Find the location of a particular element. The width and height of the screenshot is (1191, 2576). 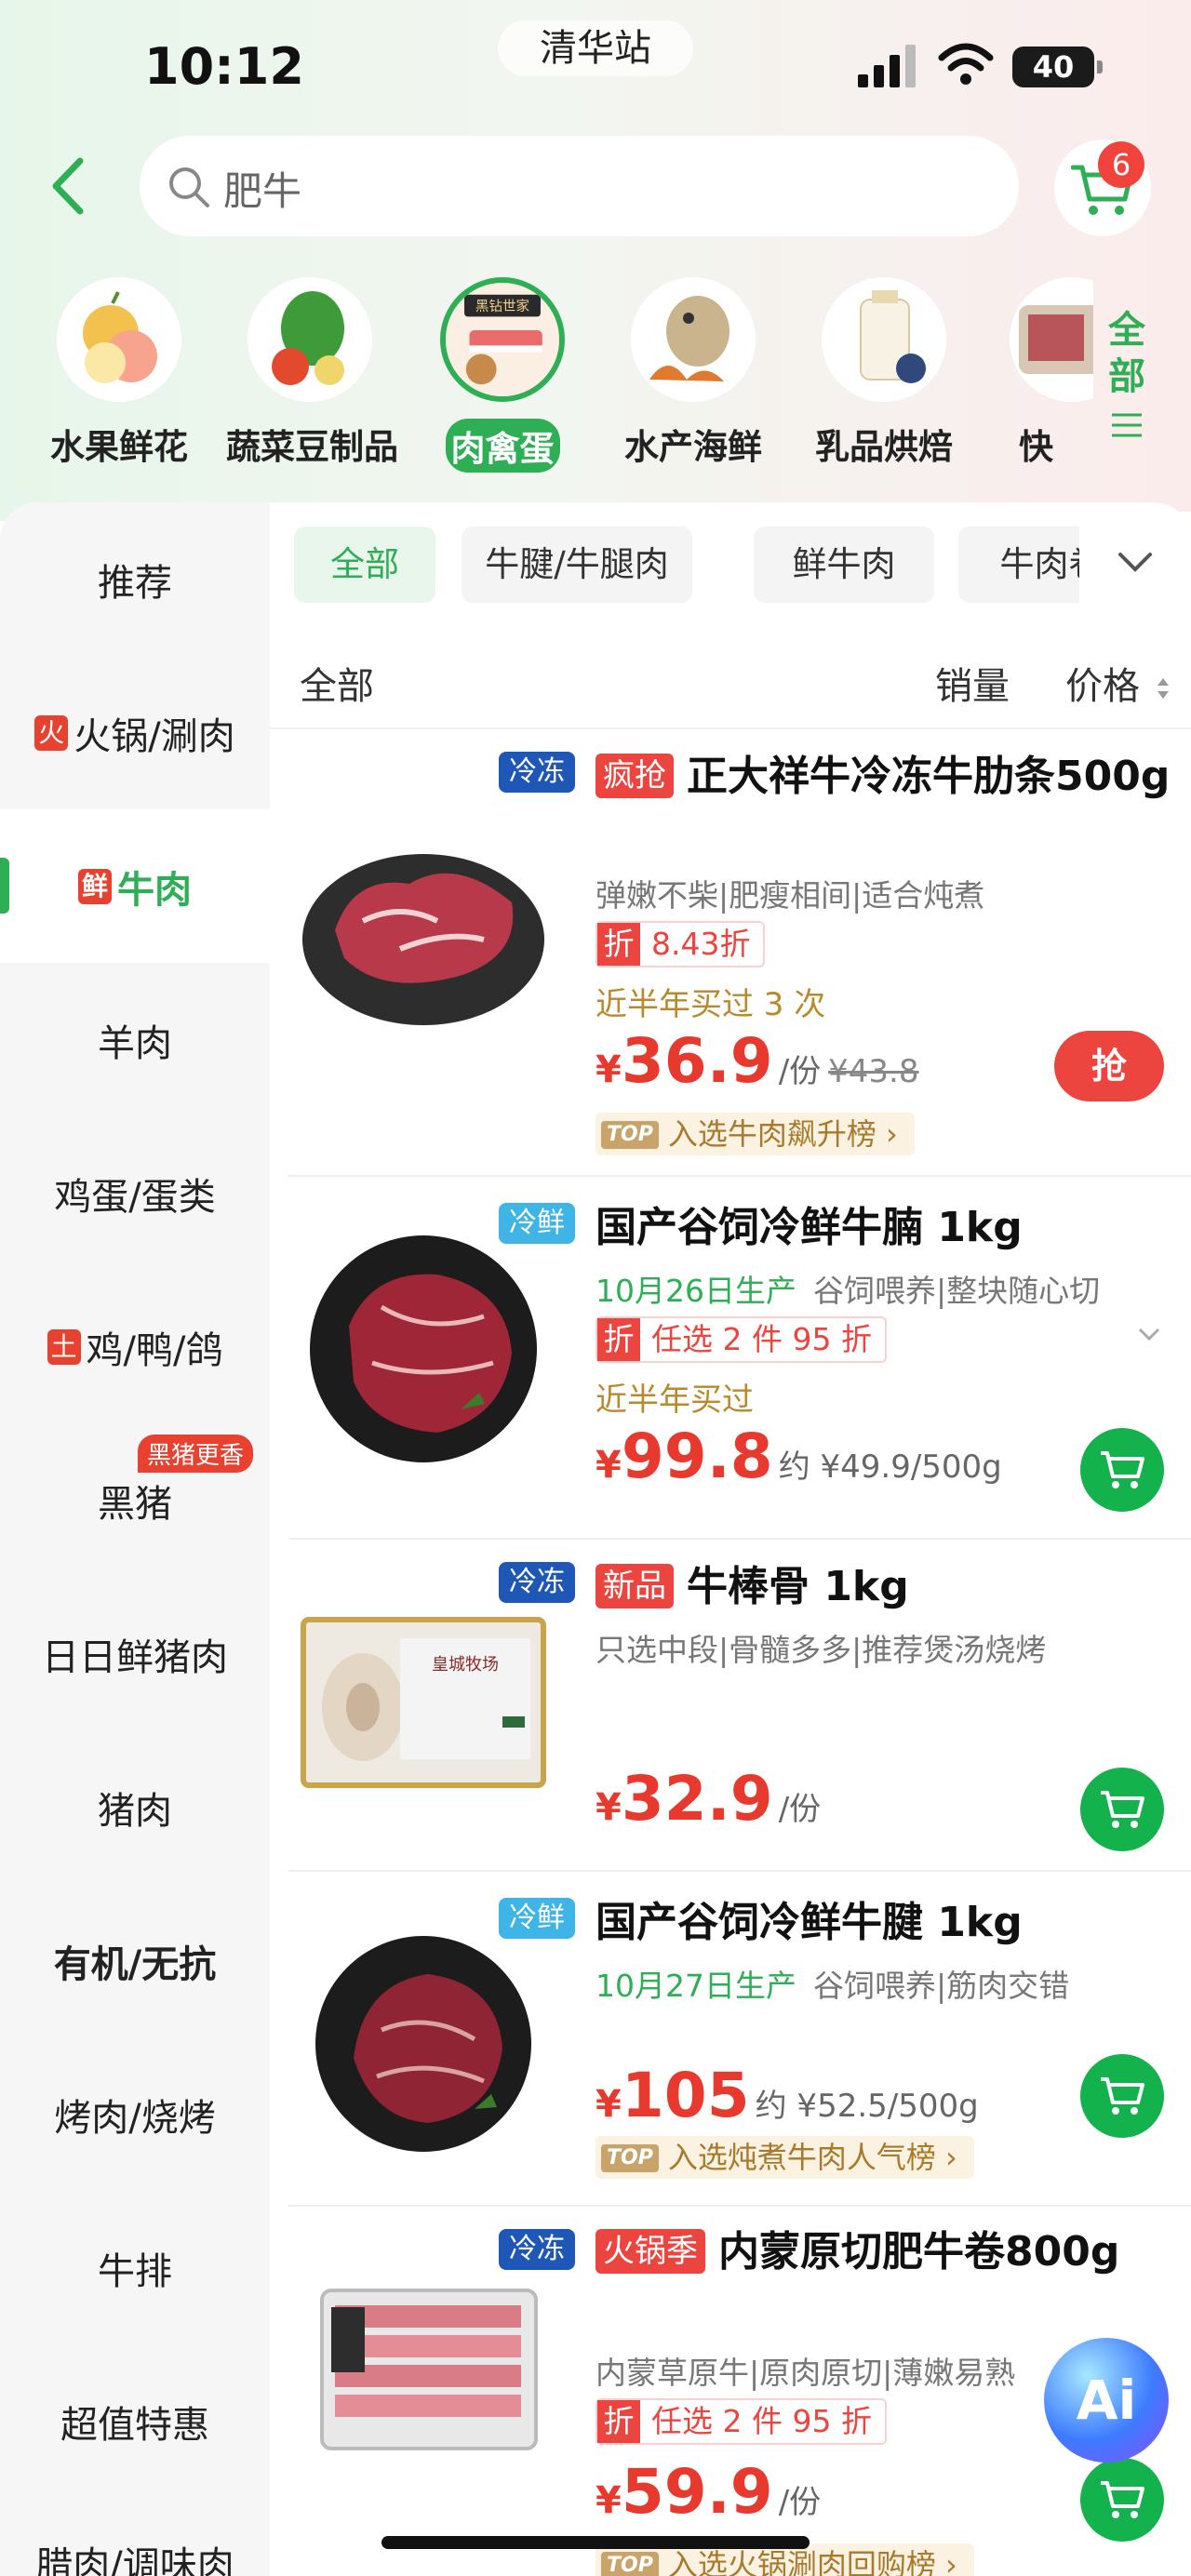

sidebar-item-pork: 猪肉 is located at coordinates (135, 1807).